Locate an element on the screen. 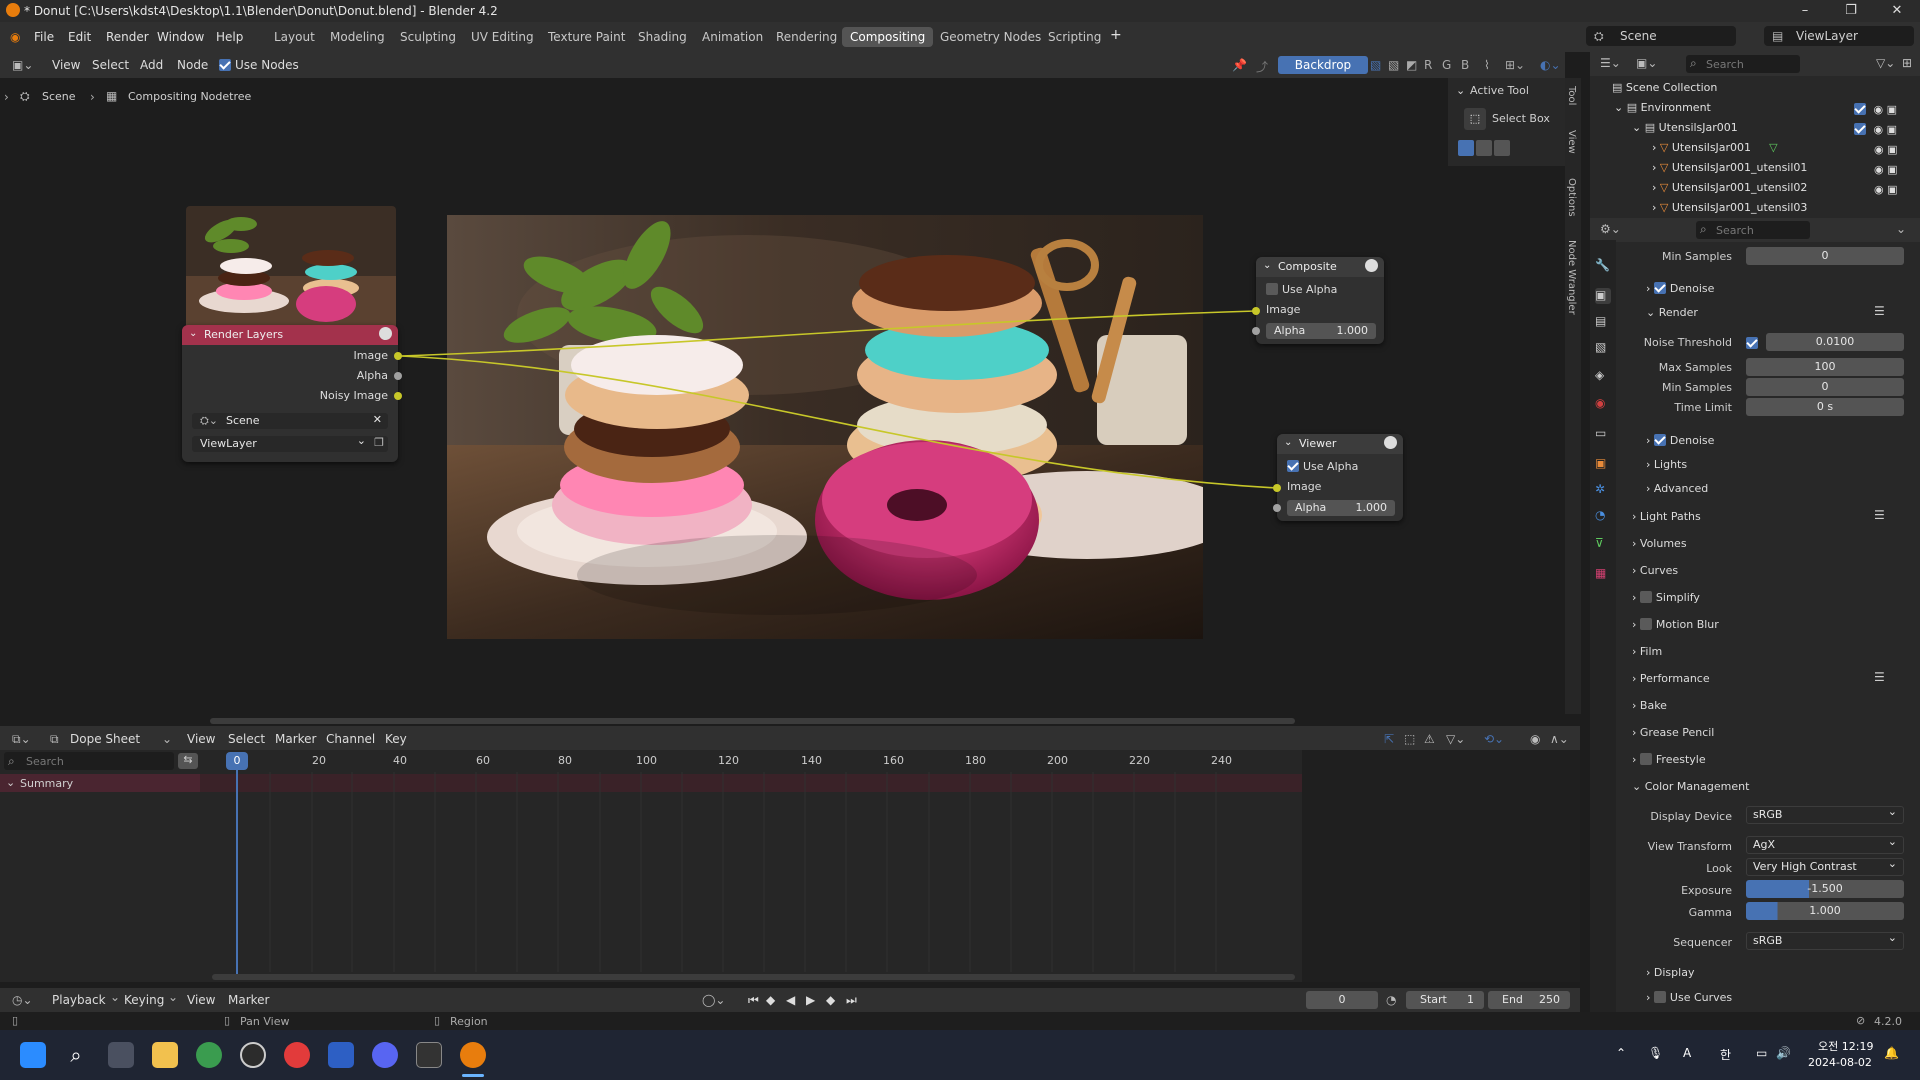 The width and height of the screenshot is (1920, 1080). media-player-icon is located at coordinates (253, 1055).